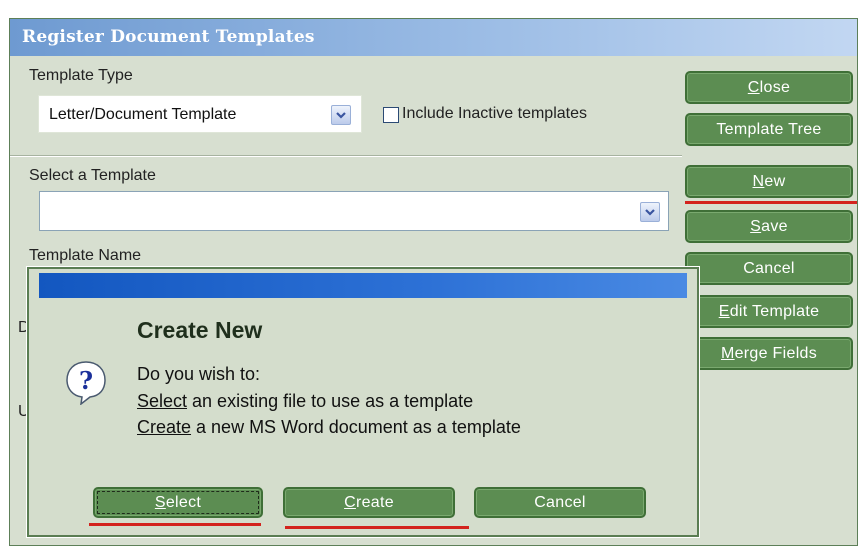 The height and width of the screenshot is (548, 860). I want to click on new-button: New, so click(769, 181).